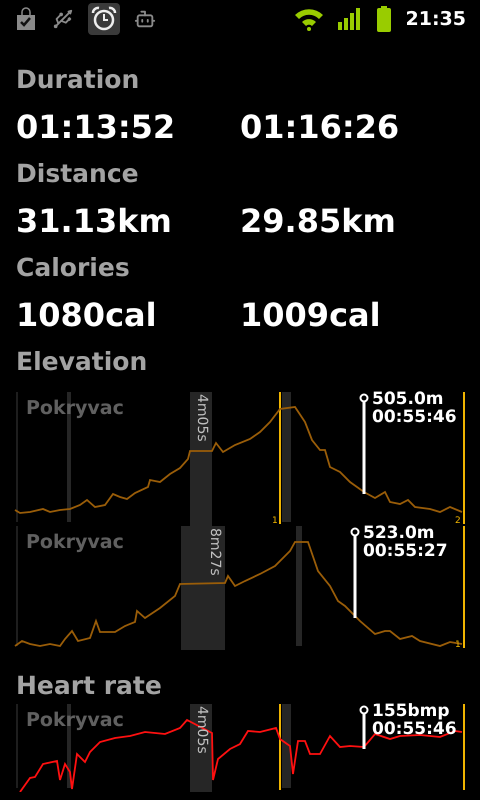 The height and width of the screenshot is (800, 480). What do you see at coordinates (82, 362) in the screenshot?
I see `section-title: Elevation` at bounding box center [82, 362].